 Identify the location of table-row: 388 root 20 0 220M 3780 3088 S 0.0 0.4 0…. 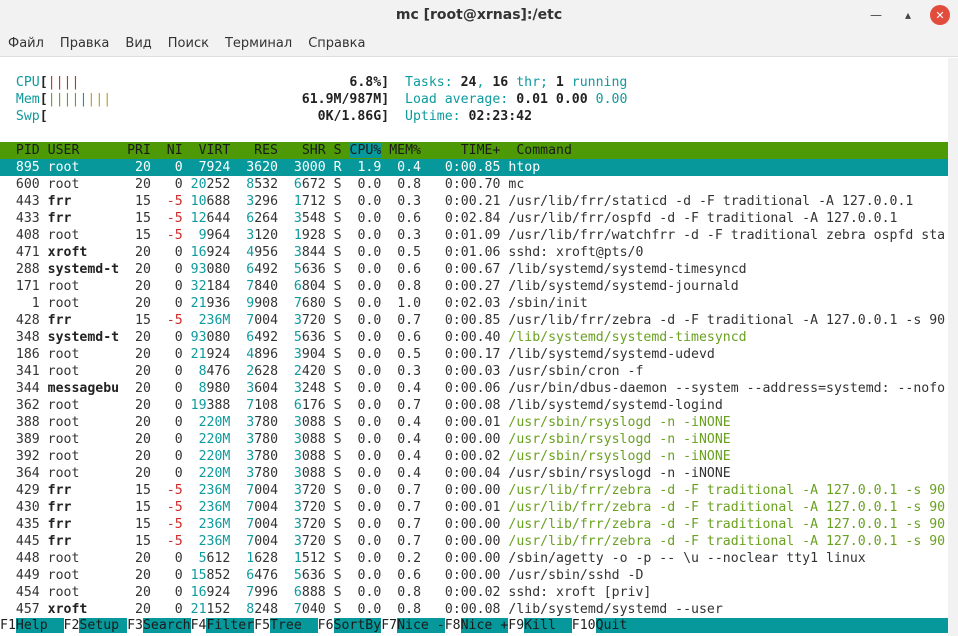
(365, 422).